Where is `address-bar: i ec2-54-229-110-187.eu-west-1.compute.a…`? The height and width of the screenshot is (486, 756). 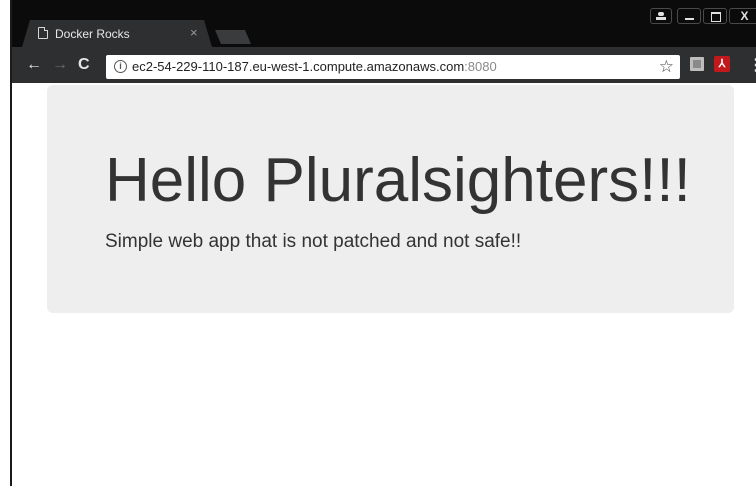
address-bar: i ec2-54-229-110-187.eu-west-1.compute.a… is located at coordinates (393, 67).